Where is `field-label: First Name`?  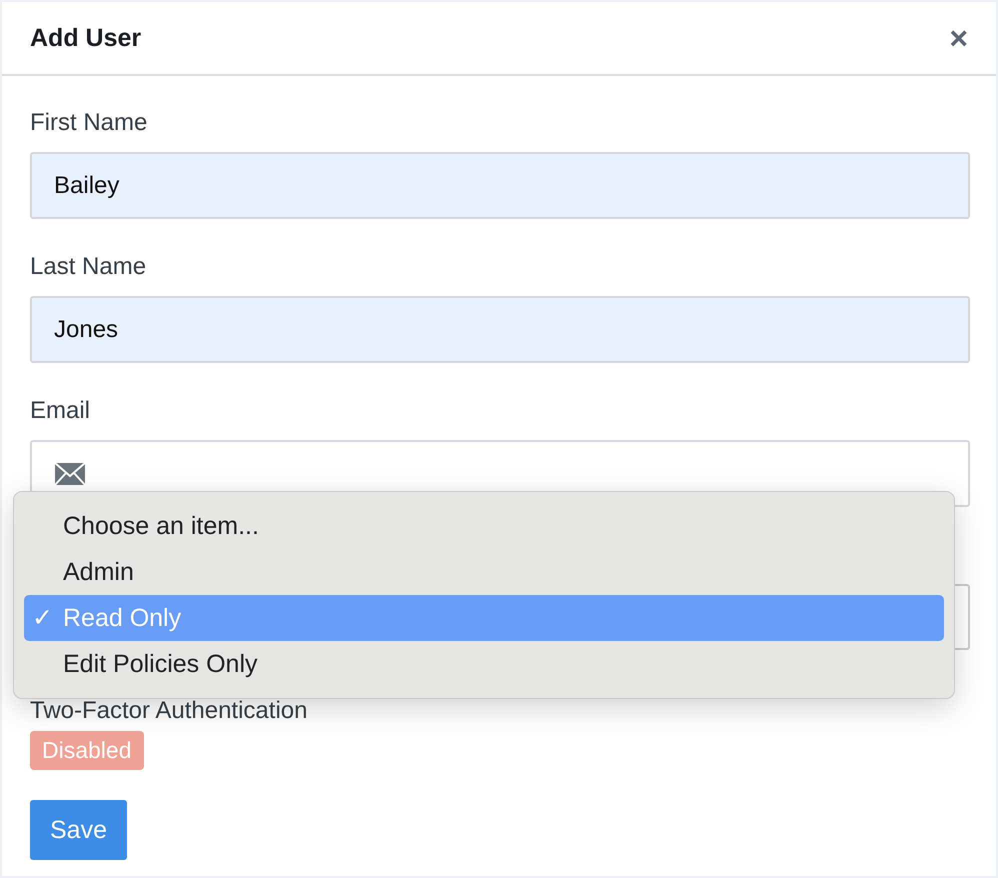
field-label: First Name is located at coordinates (89, 123).